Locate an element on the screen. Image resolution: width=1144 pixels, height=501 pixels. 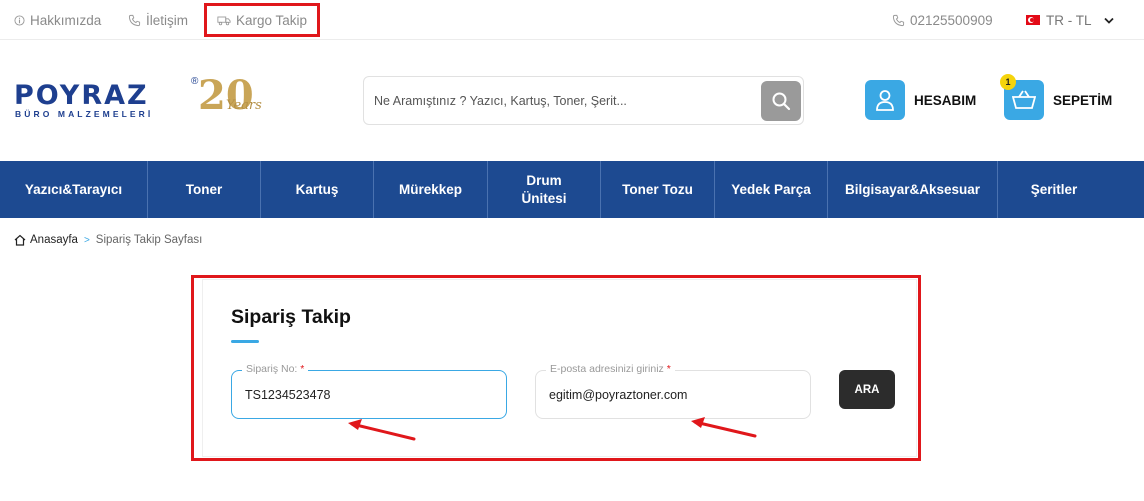
email-field: E-posta adresinizi giriniz * is located at coordinates (673, 391).